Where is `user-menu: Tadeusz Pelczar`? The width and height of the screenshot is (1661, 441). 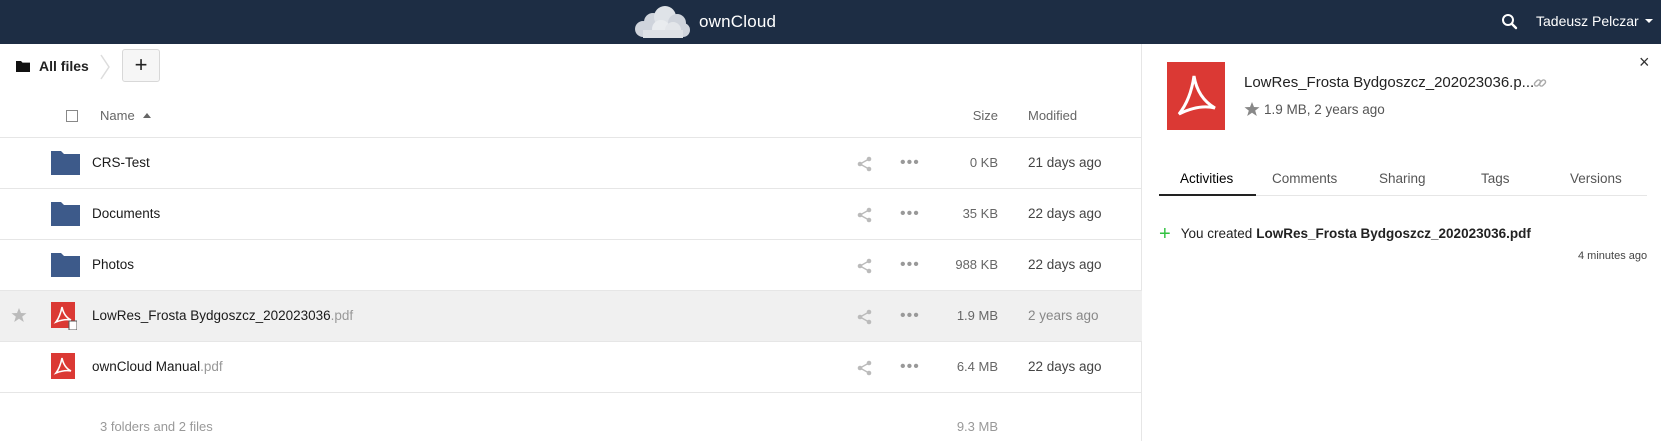
user-menu: Tadeusz Pelczar is located at coordinates (1594, 21).